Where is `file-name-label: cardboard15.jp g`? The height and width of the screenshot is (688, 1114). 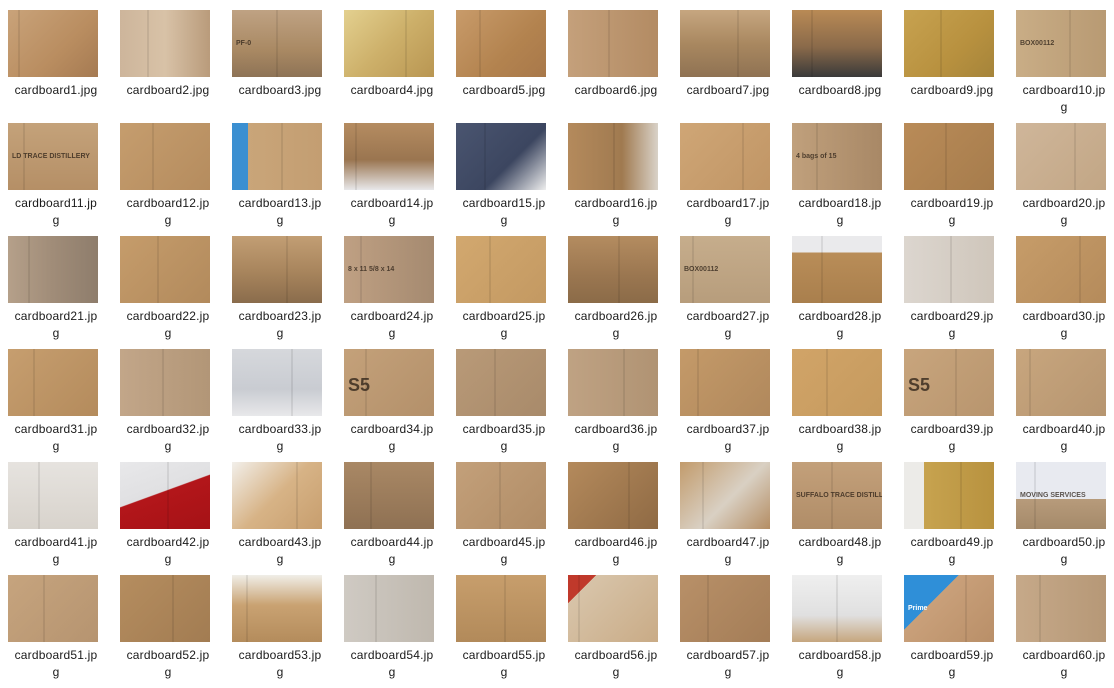
file-name-label: cardboard15.jp g is located at coordinates (504, 212).